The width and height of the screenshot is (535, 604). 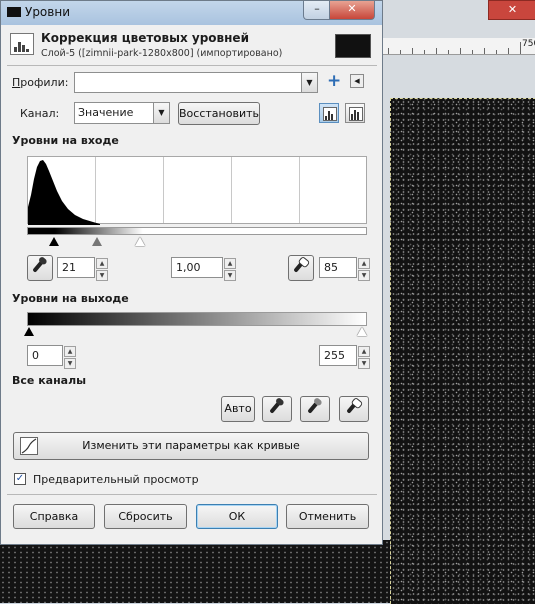 I want to click on linear-histogram-button, so click(x=329, y=113).